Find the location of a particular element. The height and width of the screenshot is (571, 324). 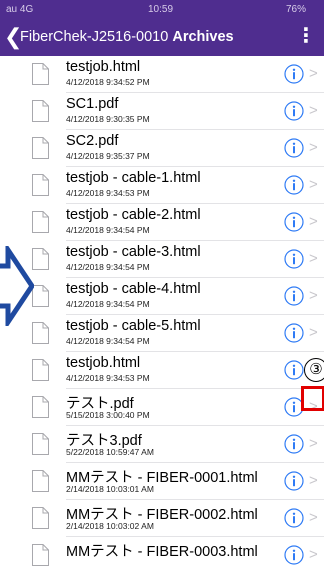

file-row: testjob.html4/12/2018 9:34:53 PM> is located at coordinates (162, 370).